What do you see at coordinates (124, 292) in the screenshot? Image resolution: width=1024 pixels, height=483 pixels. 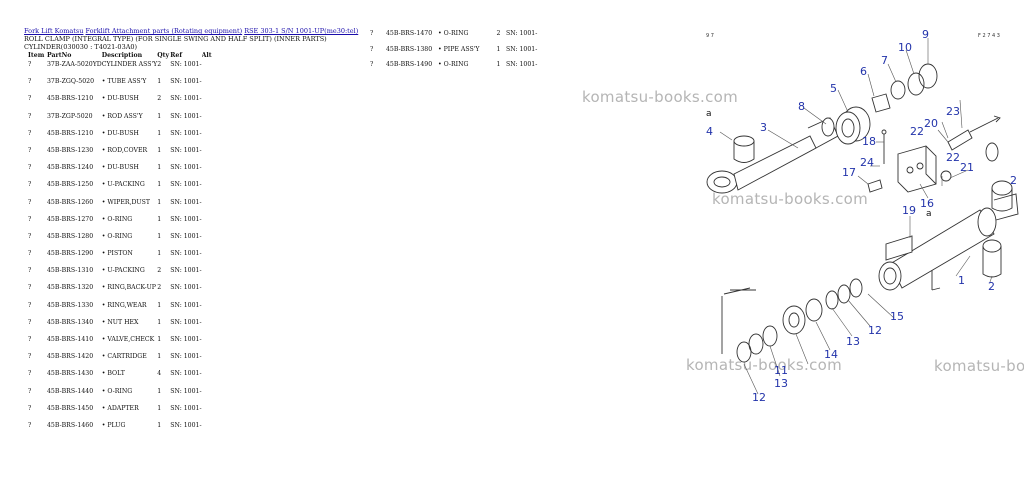 I see `table-row: ? 45B-BRS-1320 • RING,BACK-UP 2 SN: 1001-` at bounding box center [124, 292].